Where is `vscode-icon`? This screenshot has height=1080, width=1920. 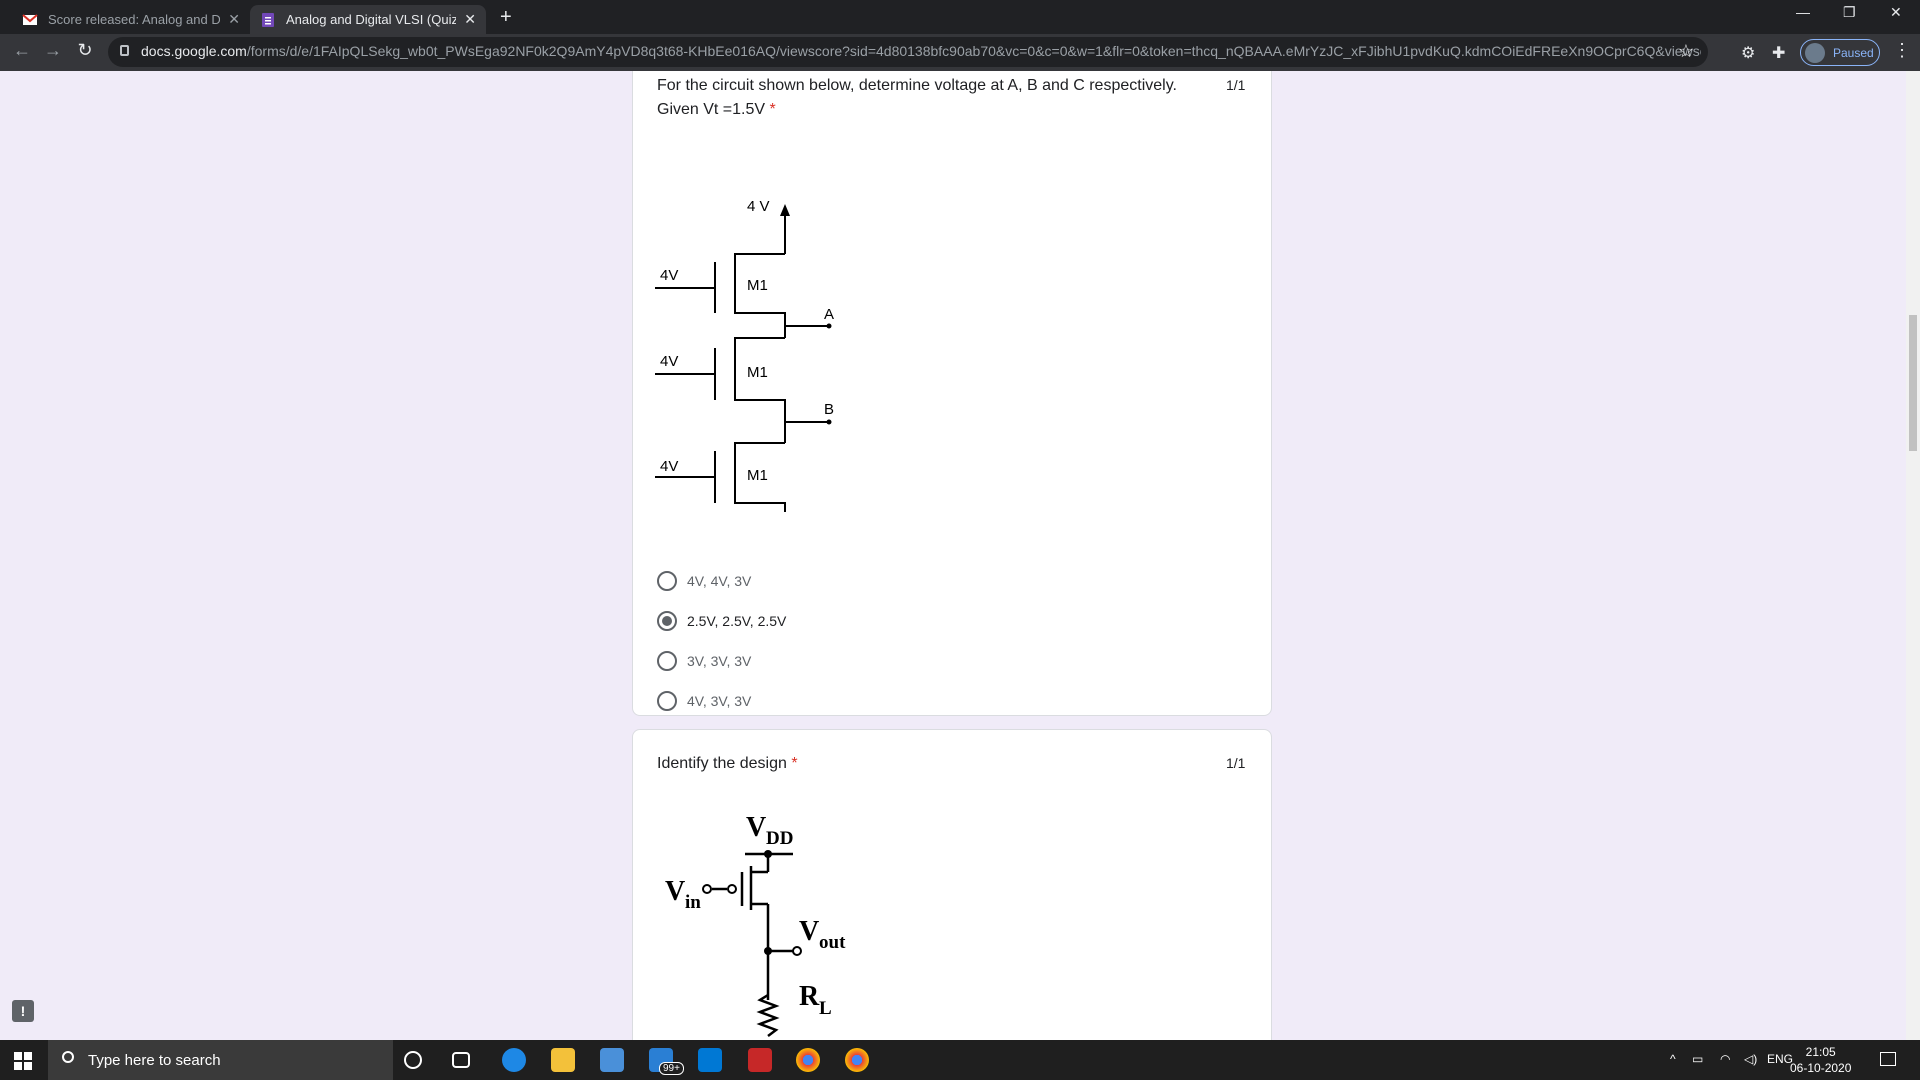 vscode-icon is located at coordinates (710, 1060).